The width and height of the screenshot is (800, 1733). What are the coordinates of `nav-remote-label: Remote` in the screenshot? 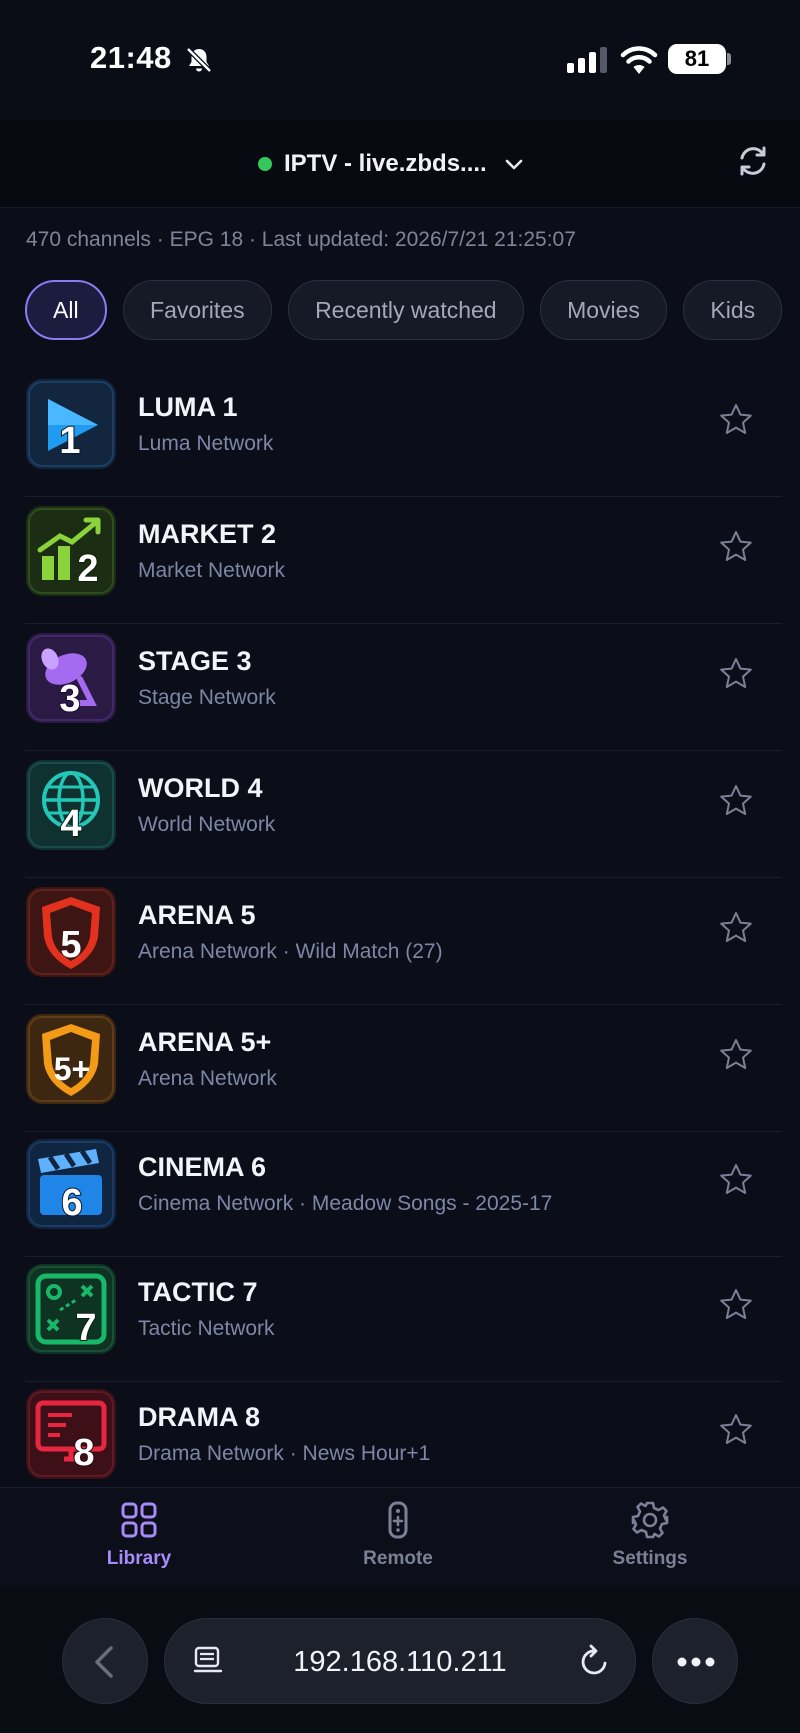 It's located at (398, 1558).